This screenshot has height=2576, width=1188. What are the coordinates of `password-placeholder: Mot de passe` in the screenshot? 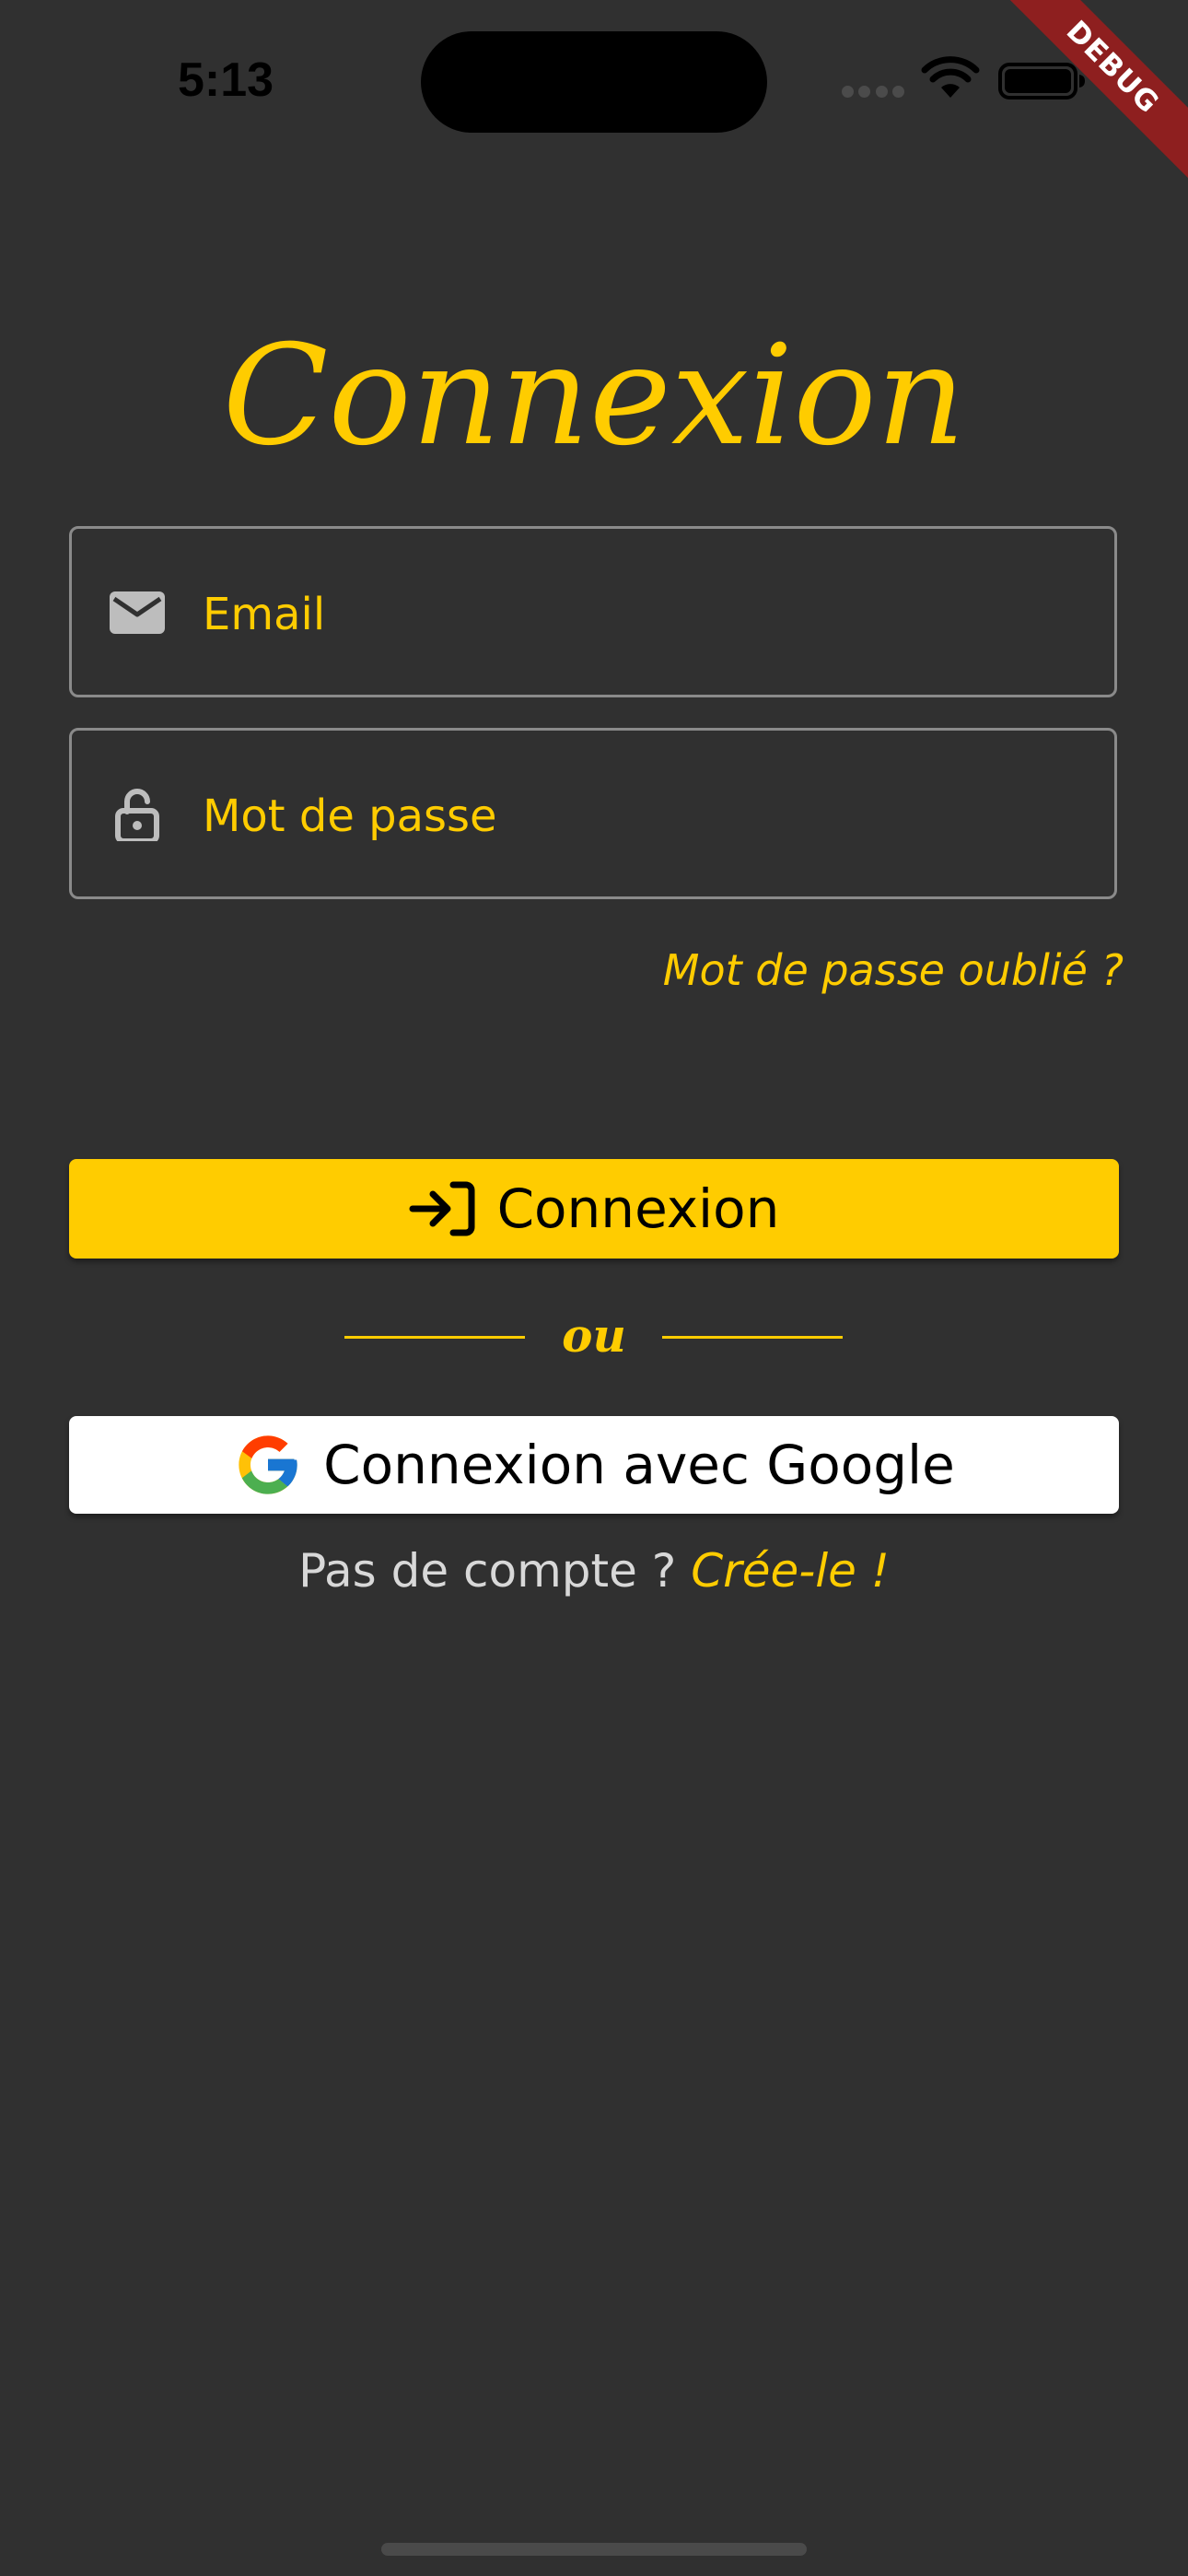 It's located at (350, 816).